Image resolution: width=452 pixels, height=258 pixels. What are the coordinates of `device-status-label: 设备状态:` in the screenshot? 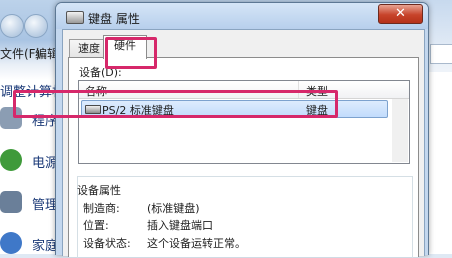 It's located at (107, 243).